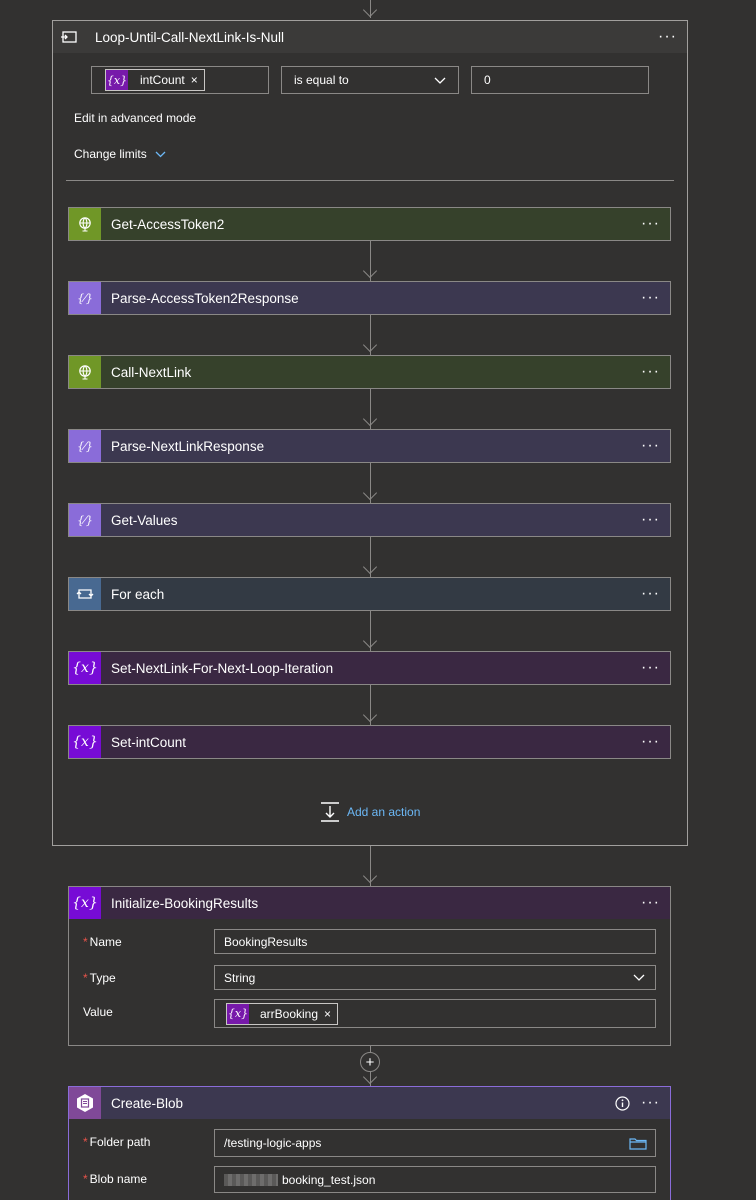 This screenshot has height=1200, width=756. What do you see at coordinates (110, 154) in the screenshot?
I see `change-limits-label: Change limits` at bounding box center [110, 154].